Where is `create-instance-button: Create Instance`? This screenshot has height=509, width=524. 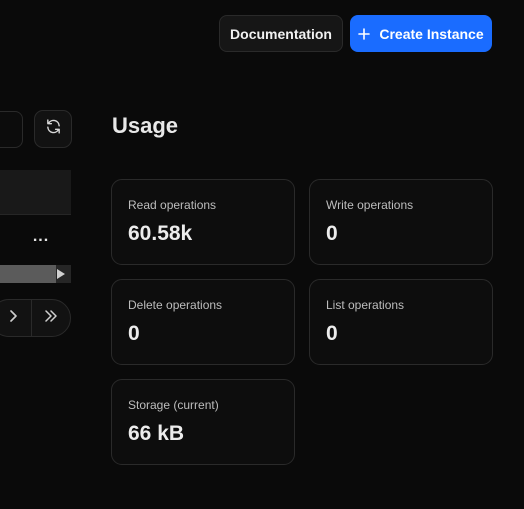
create-instance-button: Create Instance is located at coordinates (421, 33).